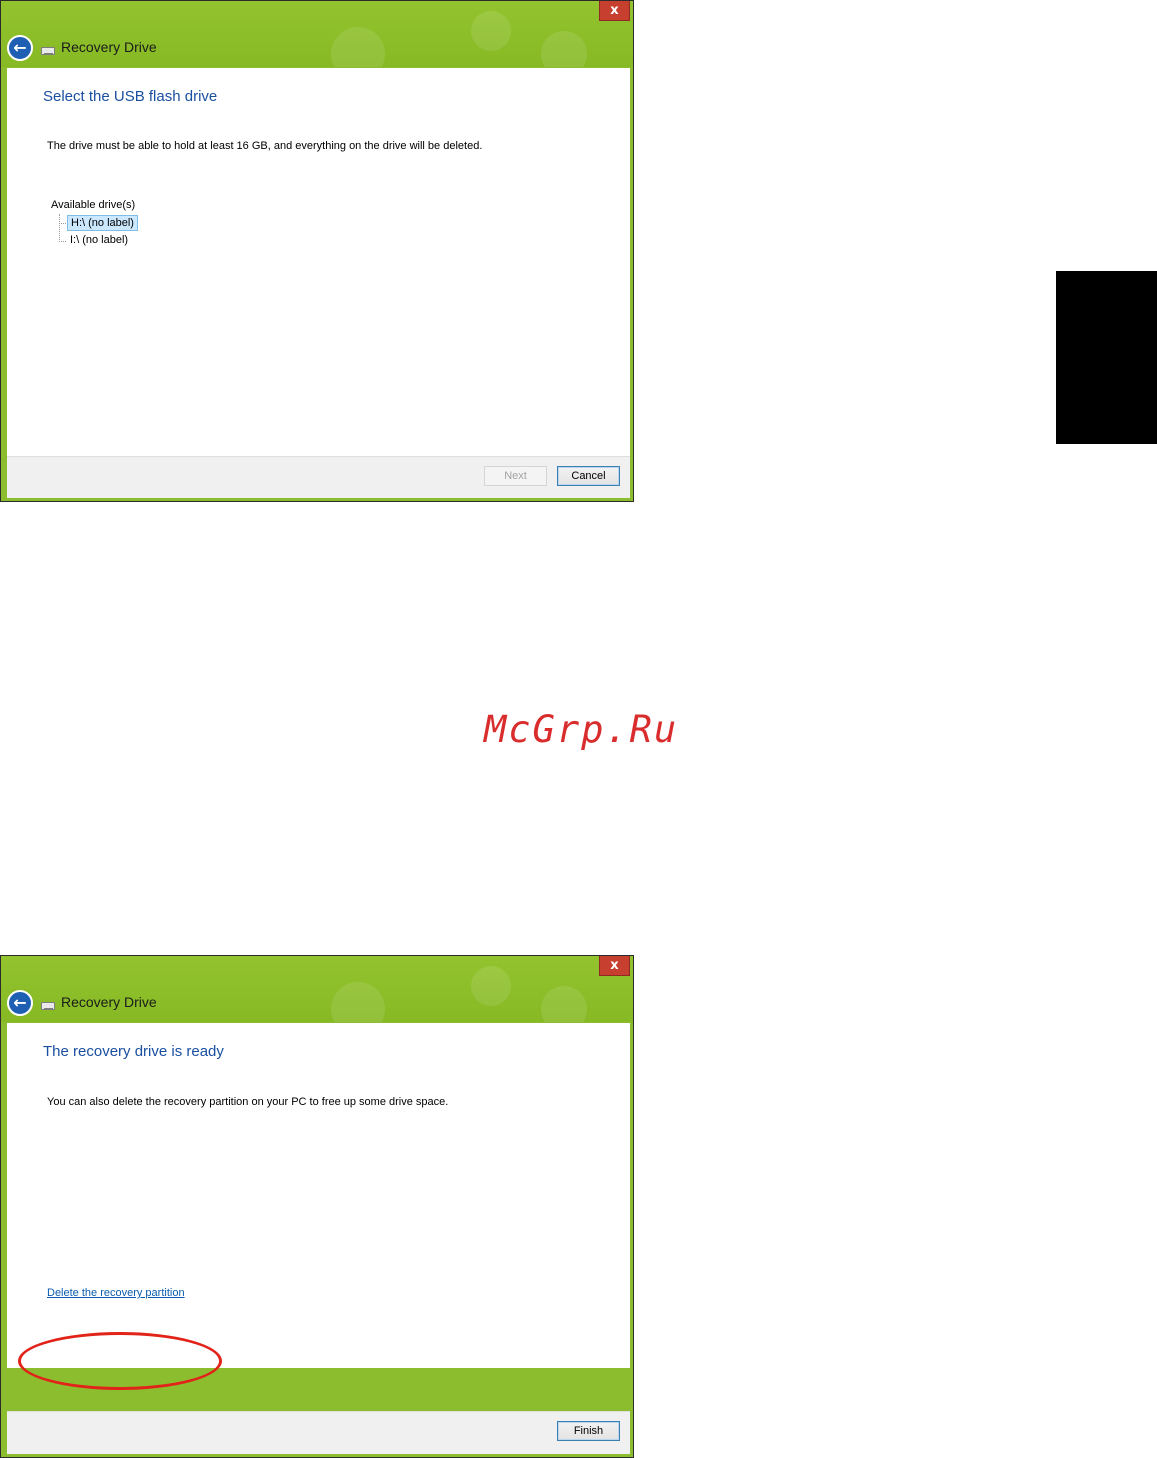  What do you see at coordinates (116, 1293) in the screenshot?
I see `delete-recovery-partition-link: Delete the recovery partition` at bounding box center [116, 1293].